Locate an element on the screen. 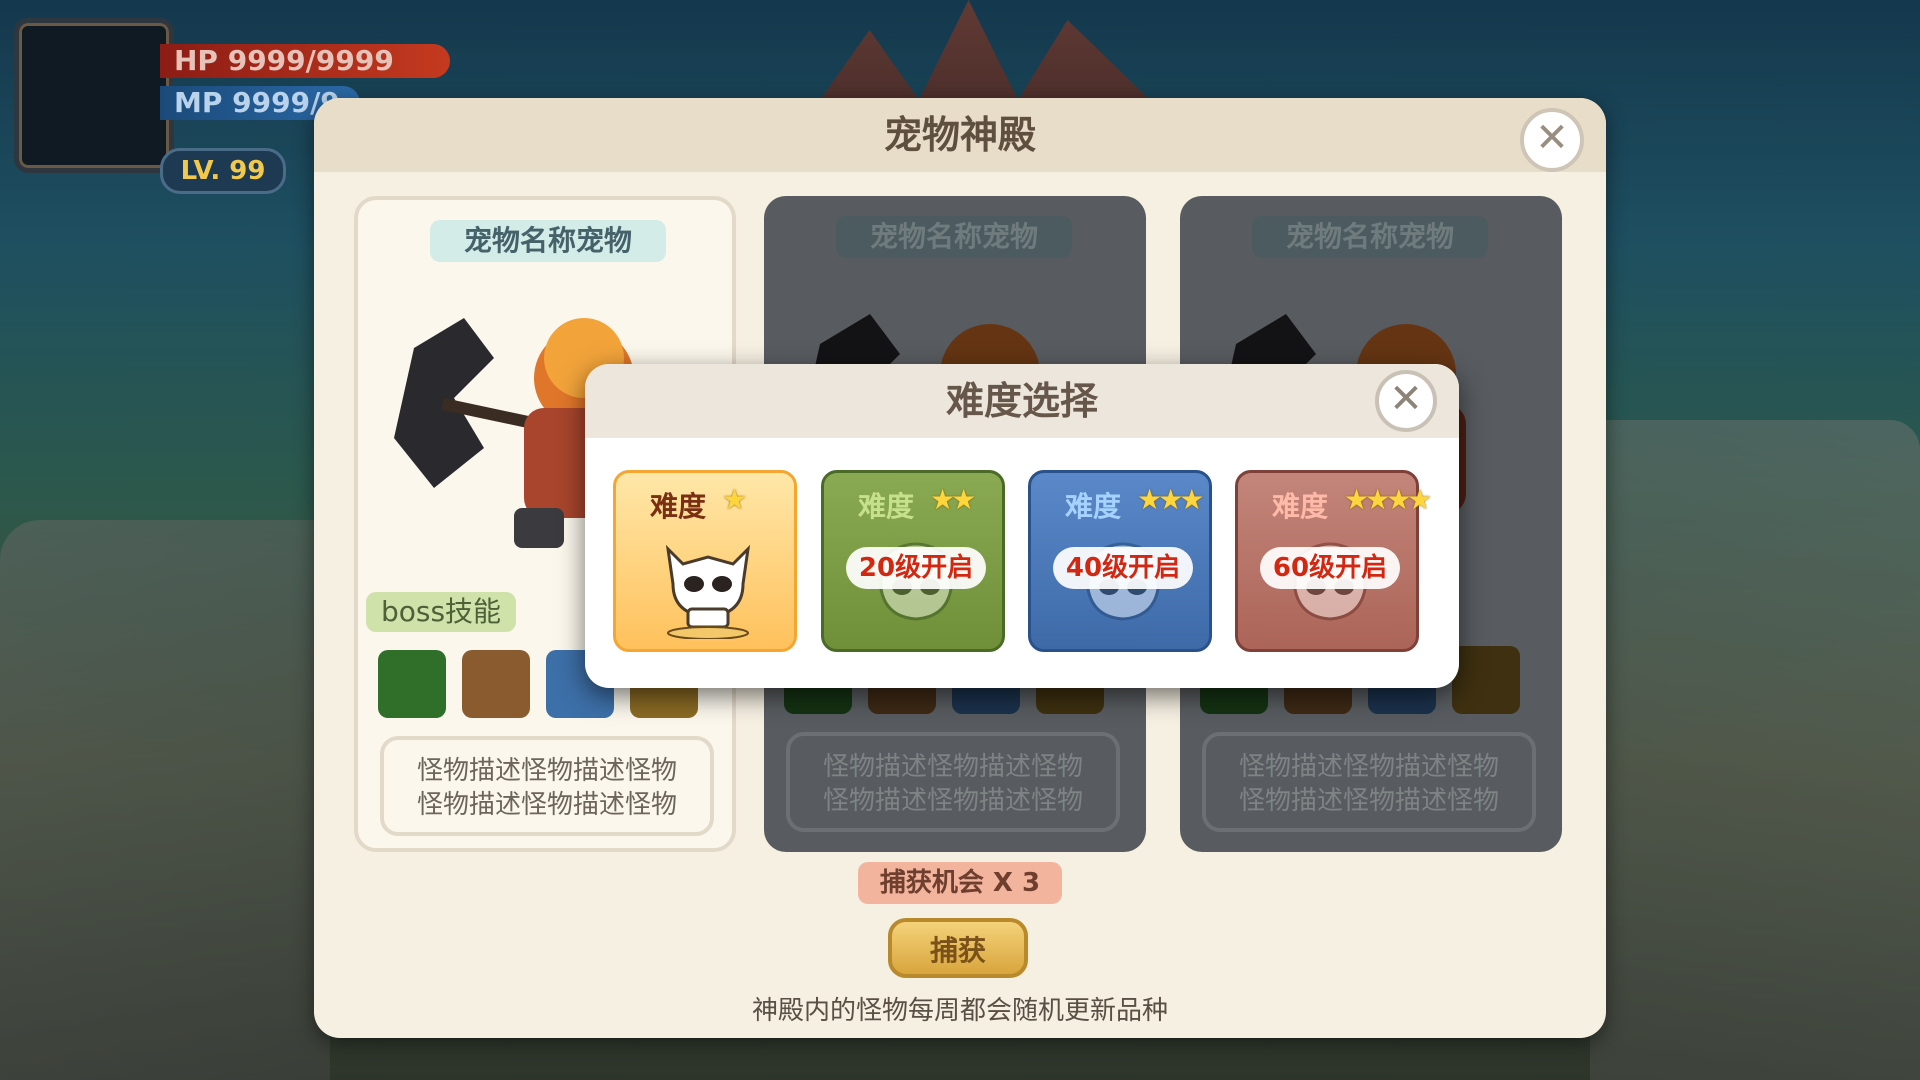 This screenshot has height=1080, width=1920. unlock-level-badge: 40级开启 is located at coordinates (1123, 568).